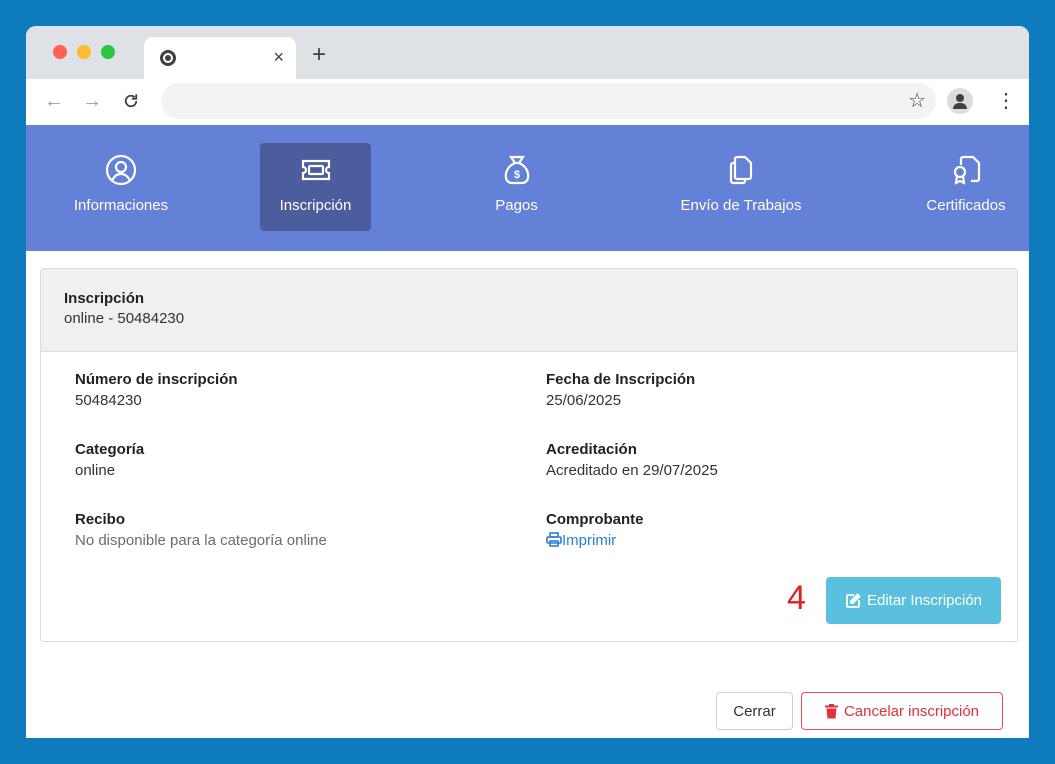 Image resolution: width=1055 pixels, height=764 pixels. I want to click on field-fecha: Fecha de Inscripción 25/06/2025, so click(620, 390).